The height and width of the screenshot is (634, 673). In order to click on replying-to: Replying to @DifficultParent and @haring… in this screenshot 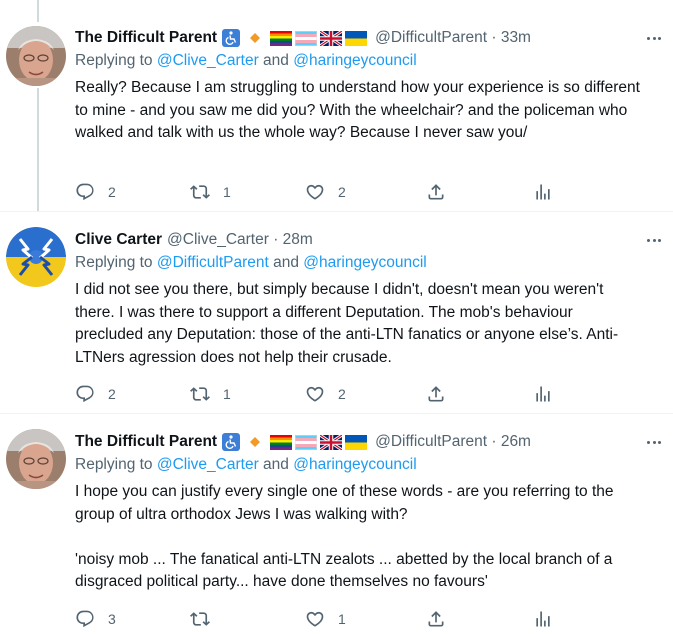, I will do `click(359, 265)`.